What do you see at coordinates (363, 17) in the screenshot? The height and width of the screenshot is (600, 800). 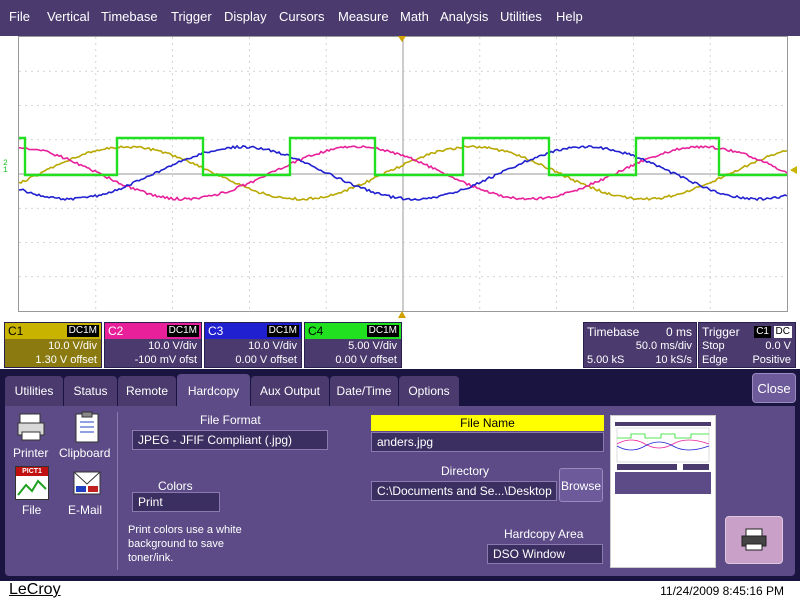 I see `menu-measure: Measure` at bounding box center [363, 17].